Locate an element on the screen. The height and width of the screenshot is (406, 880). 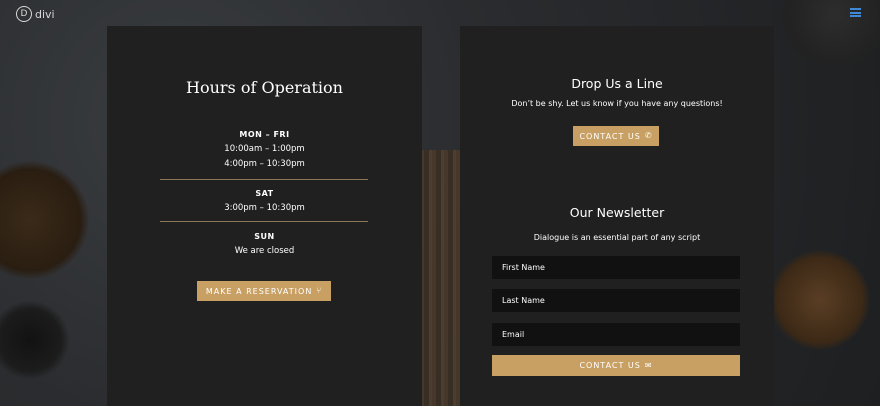
newsletter-title: Our Newsletter is located at coordinates (617, 212).